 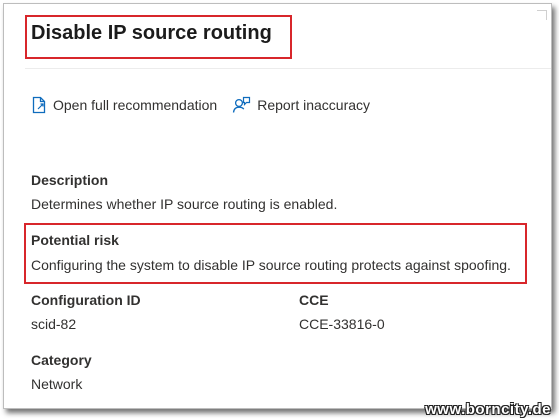 I want to click on cce-label: CCE, so click(x=314, y=300).